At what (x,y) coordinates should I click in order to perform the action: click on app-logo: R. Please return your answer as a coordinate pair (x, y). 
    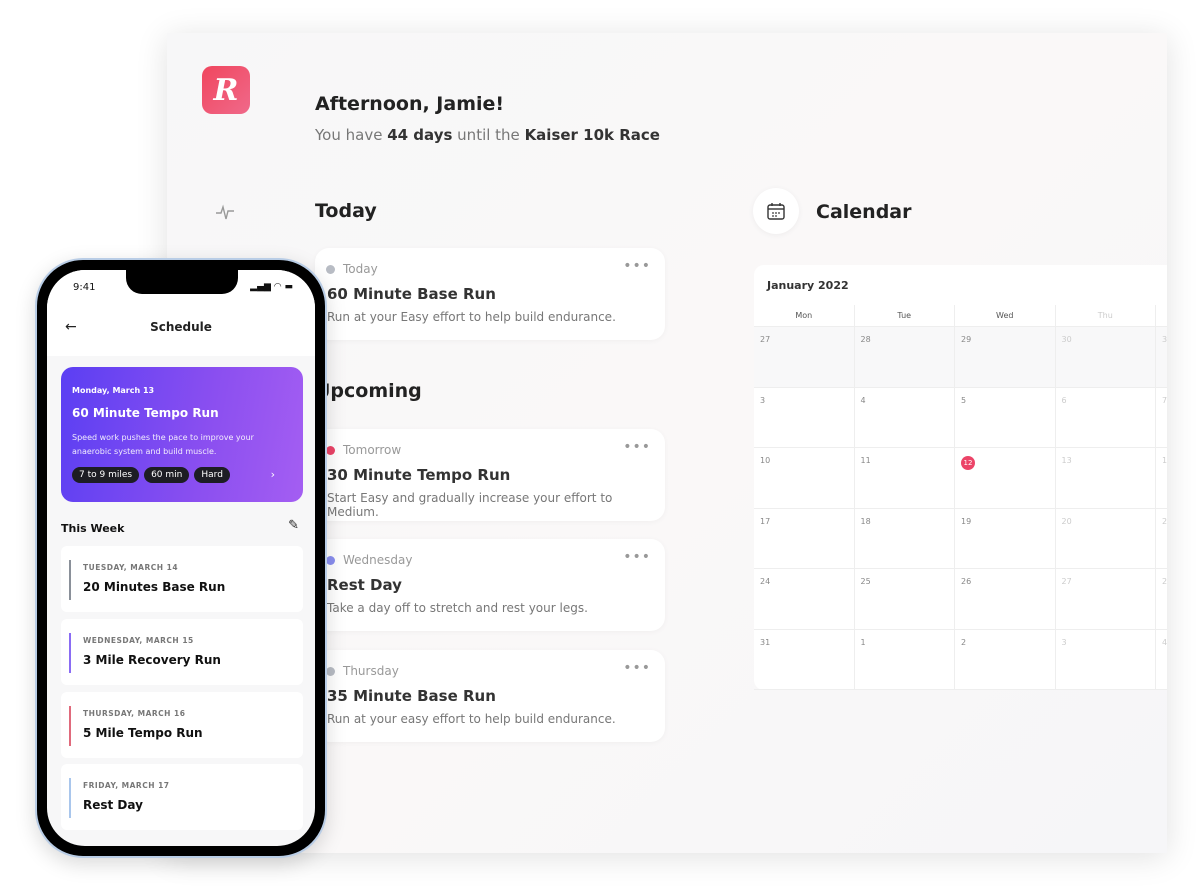
    Looking at the image, I should click on (226, 90).